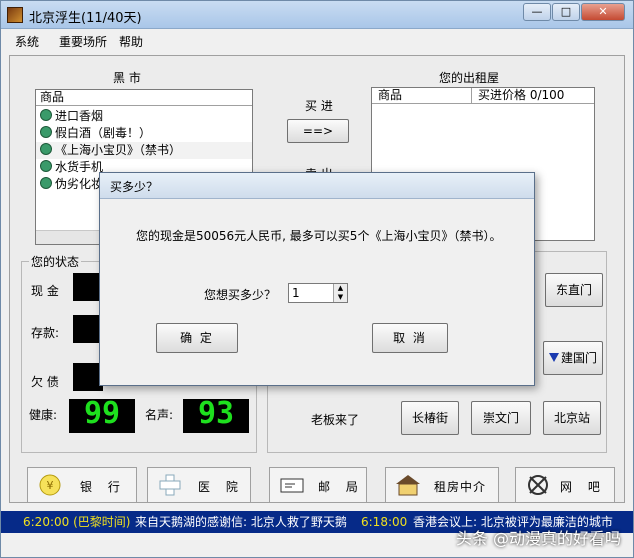 The height and width of the screenshot is (558, 634). What do you see at coordinates (45, 382) in the screenshot?
I see `debt-label: 欠 债` at bounding box center [45, 382].